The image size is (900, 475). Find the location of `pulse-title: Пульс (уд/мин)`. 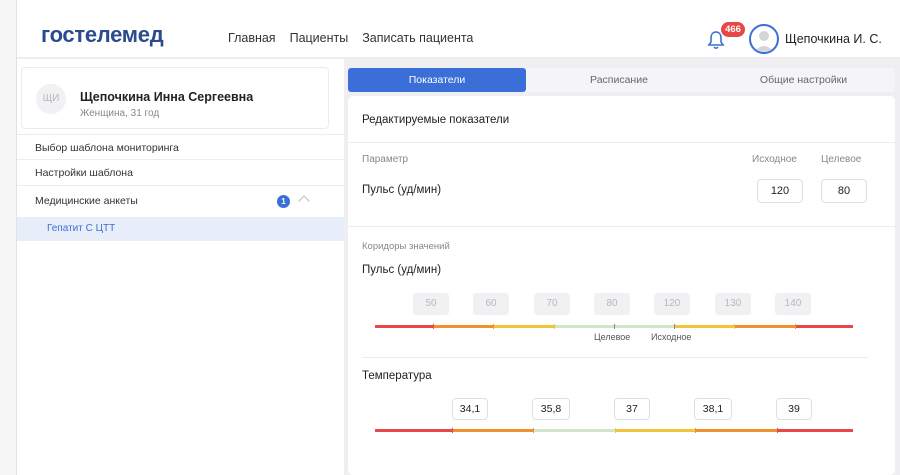

pulse-title: Пульс (уд/мин) is located at coordinates (402, 270).